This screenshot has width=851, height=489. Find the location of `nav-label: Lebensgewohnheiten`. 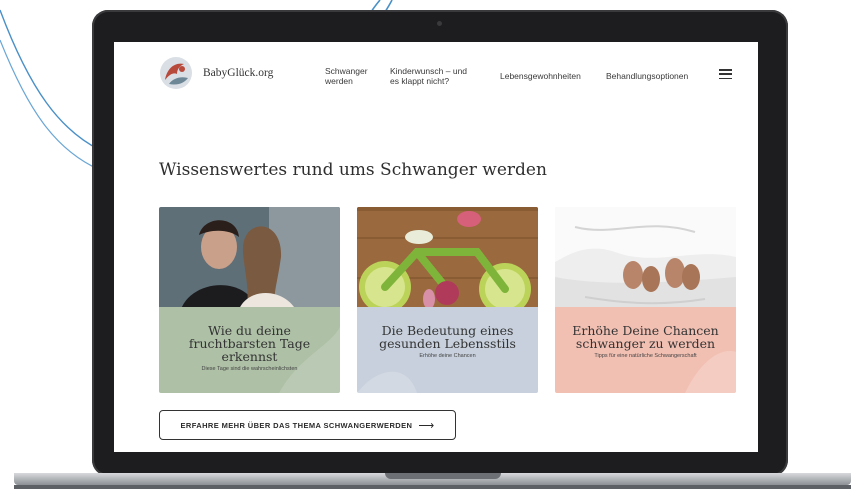

nav-label: Lebensgewohnheiten is located at coordinates (540, 76).